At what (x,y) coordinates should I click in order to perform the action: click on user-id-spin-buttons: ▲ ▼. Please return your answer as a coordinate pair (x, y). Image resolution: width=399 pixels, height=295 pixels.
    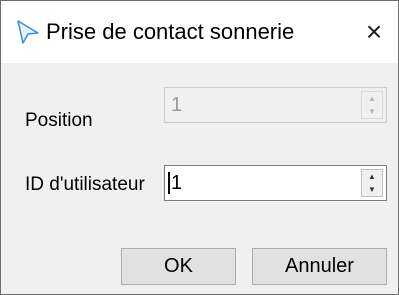
    Looking at the image, I should click on (372, 183).